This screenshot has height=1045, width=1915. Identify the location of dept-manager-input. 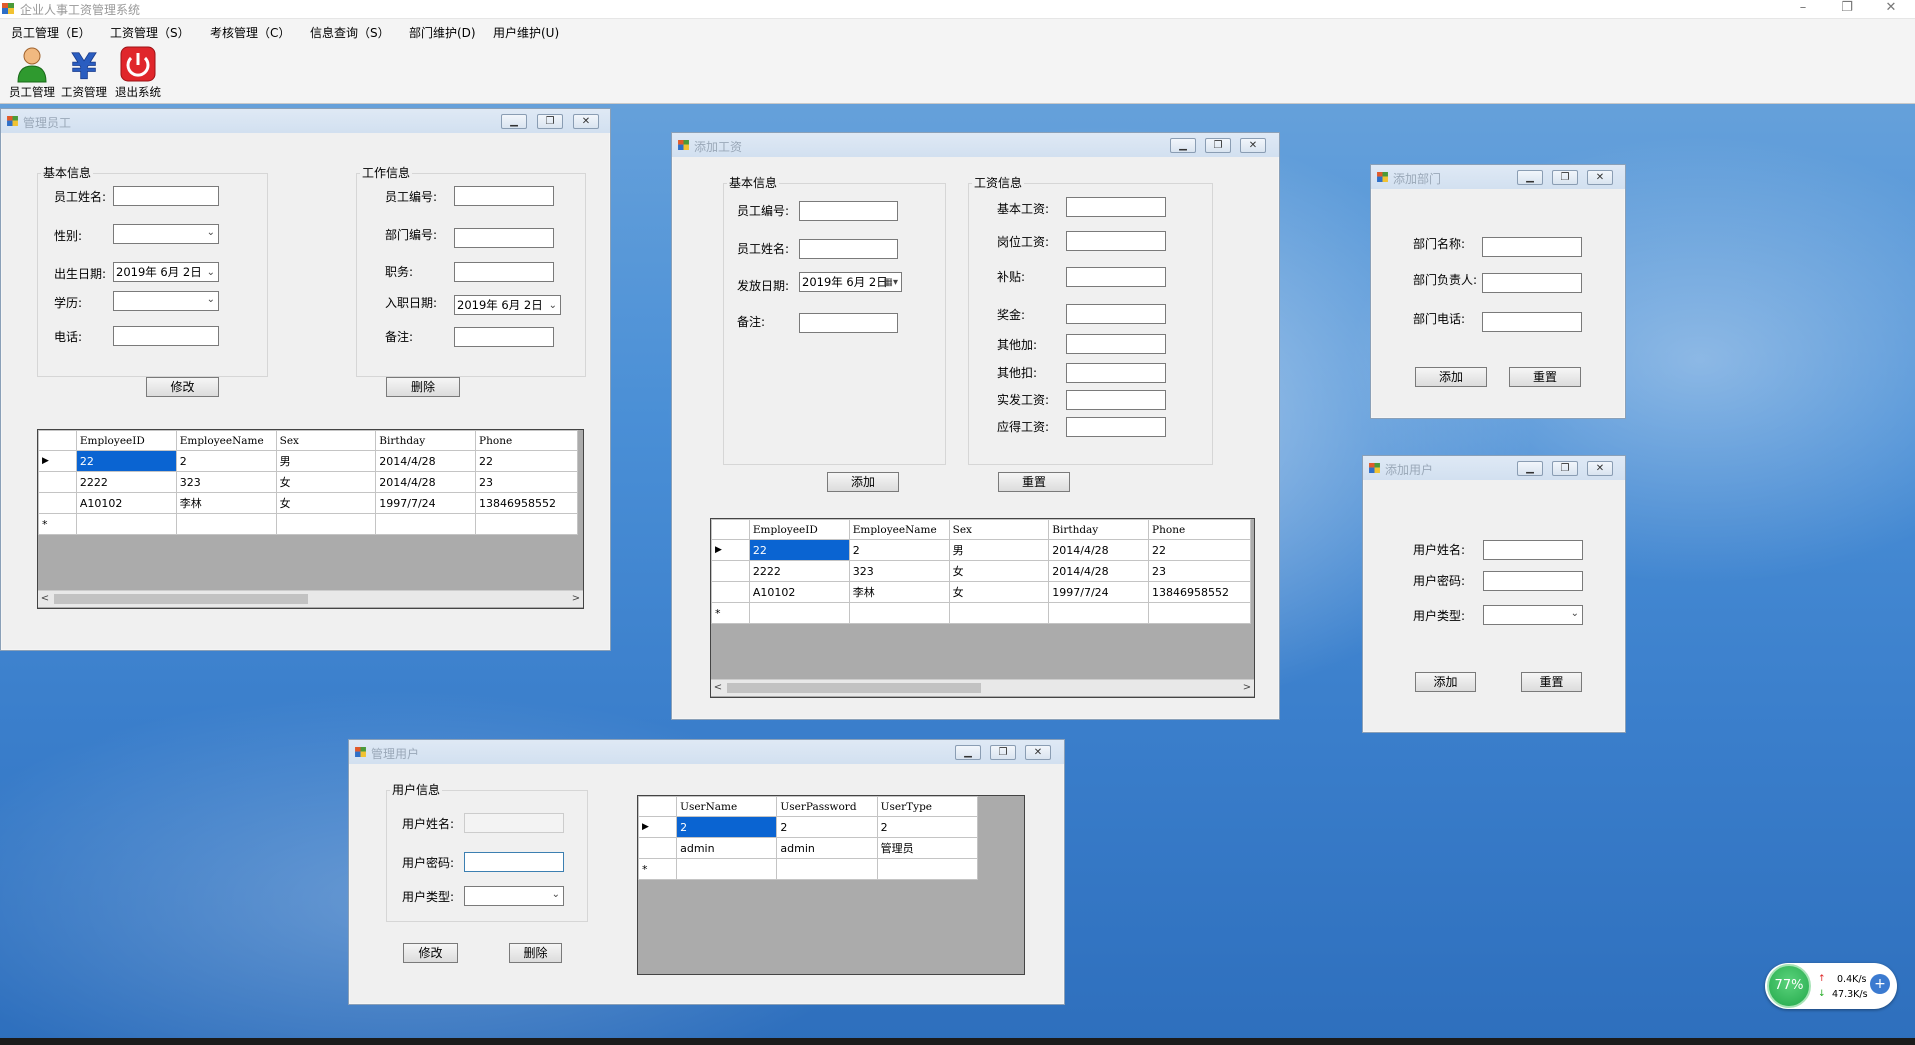
(1532, 283).